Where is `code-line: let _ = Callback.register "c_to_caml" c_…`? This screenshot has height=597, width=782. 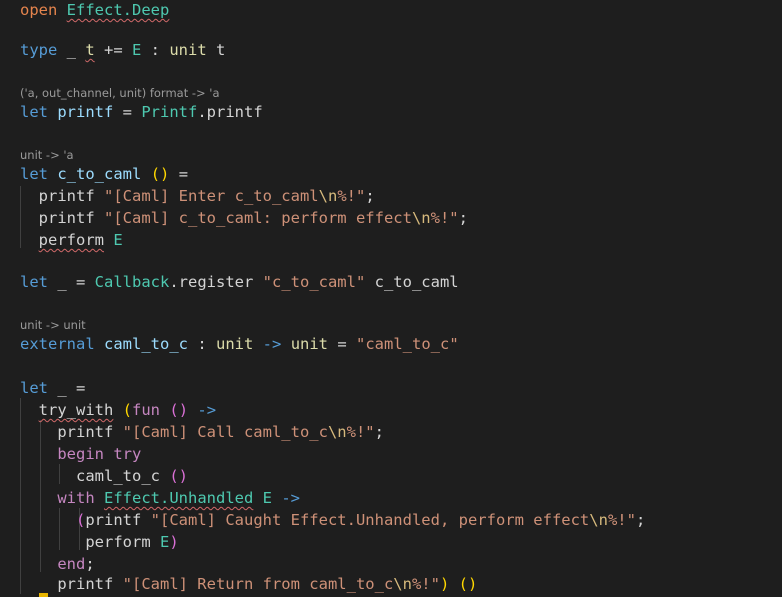 code-line: let _ = Callback.register "c_to_caml" c_… is located at coordinates (239, 282).